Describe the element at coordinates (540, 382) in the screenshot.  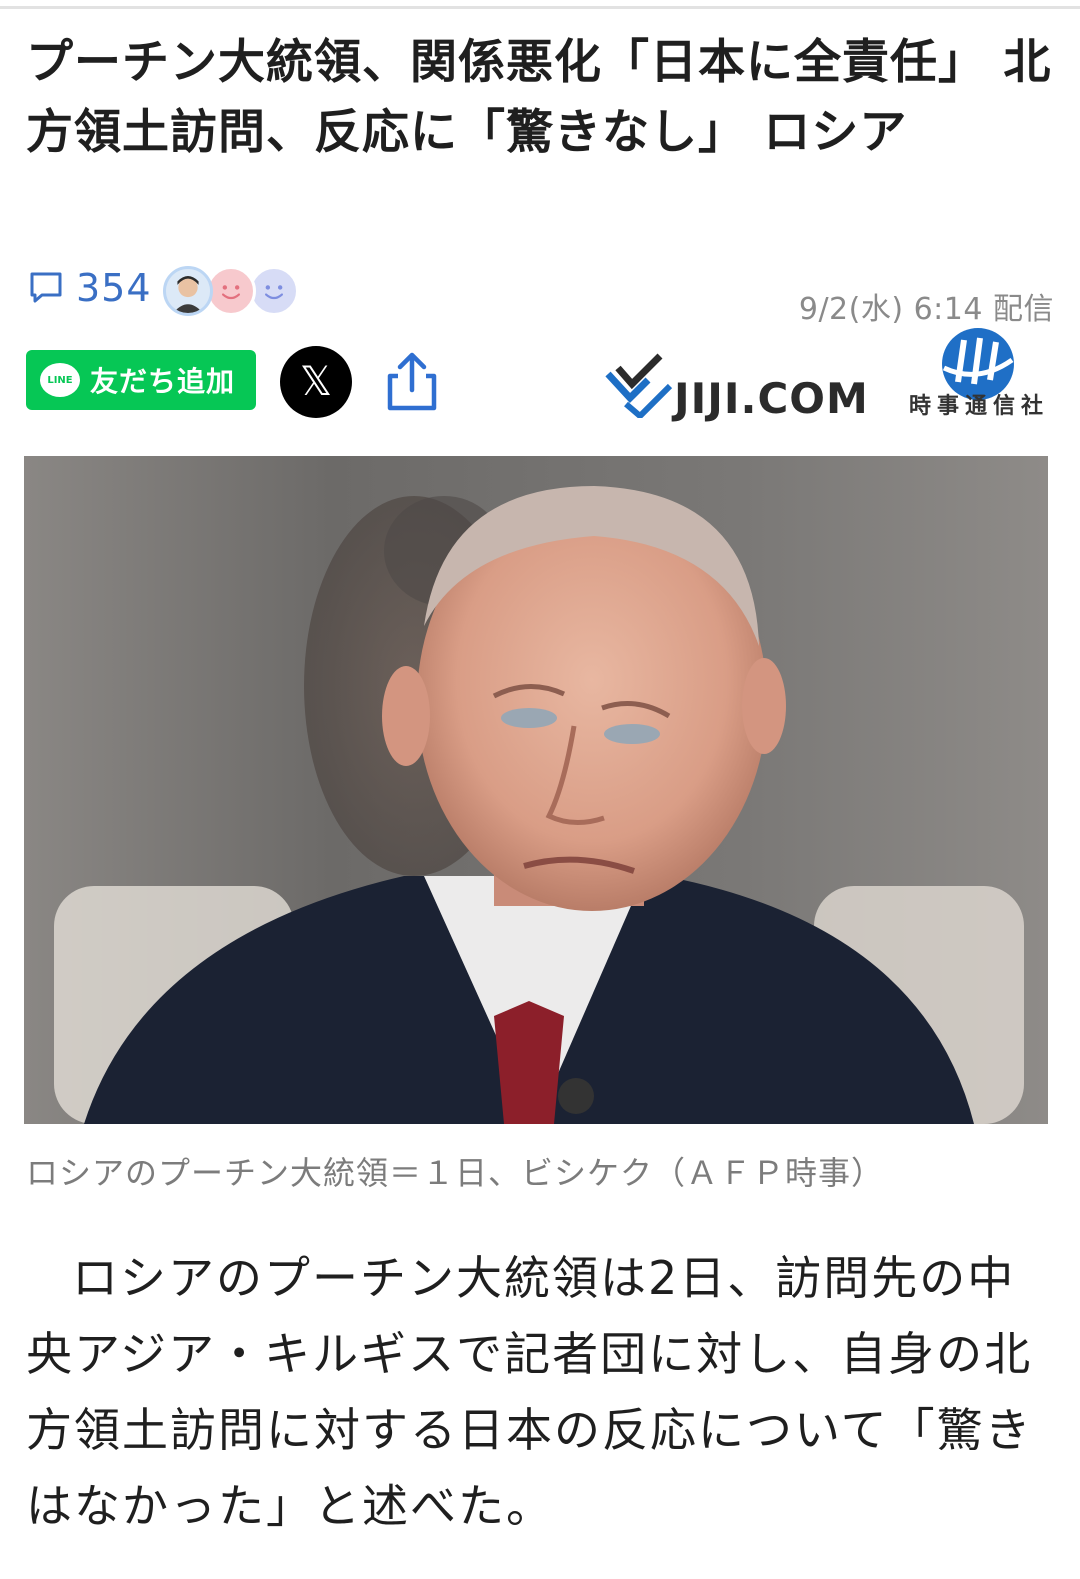
I see `share-row: LINE 友だち追加 𝕏 JIJI.COM 時事通信社` at that location.